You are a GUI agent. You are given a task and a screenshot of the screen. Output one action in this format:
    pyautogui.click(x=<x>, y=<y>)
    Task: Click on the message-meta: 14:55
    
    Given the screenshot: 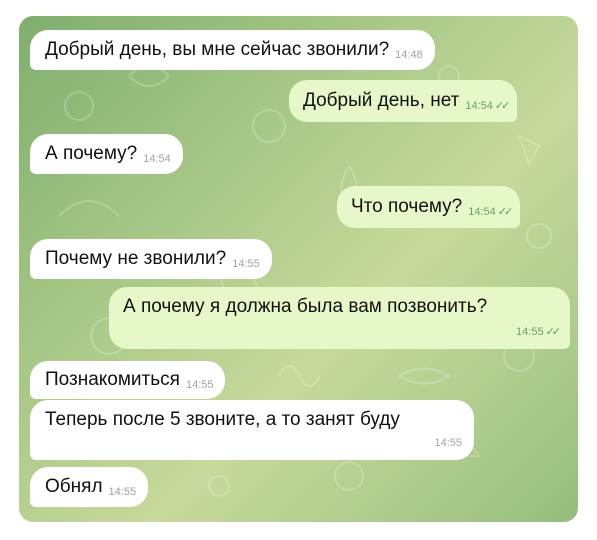 What is the action you would take?
    pyautogui.click(x=445, y=441)
    